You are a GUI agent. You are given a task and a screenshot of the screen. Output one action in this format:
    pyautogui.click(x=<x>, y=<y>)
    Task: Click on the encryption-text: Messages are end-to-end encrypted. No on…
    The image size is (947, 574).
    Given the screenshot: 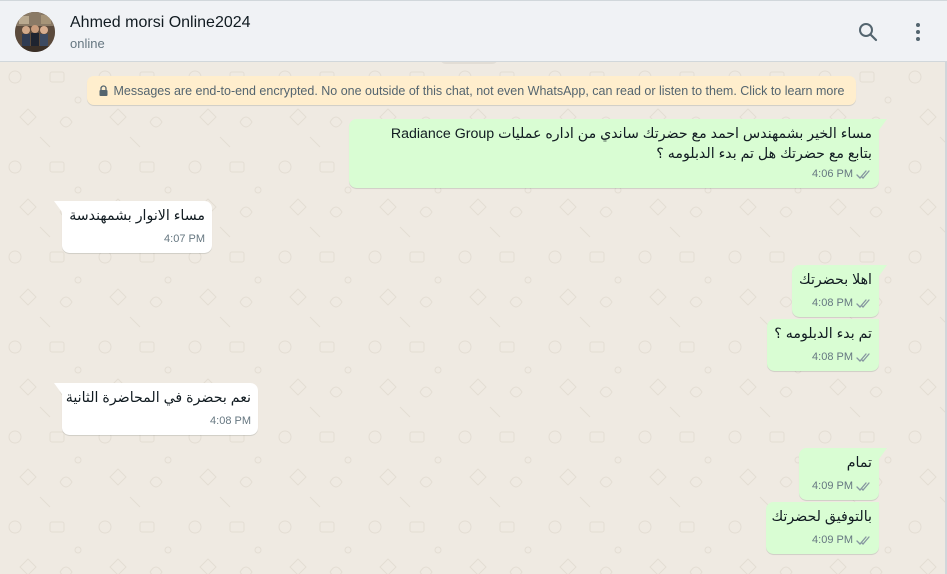 What is the action you would take?
    pyautogui.click(x=479, y=90)
    